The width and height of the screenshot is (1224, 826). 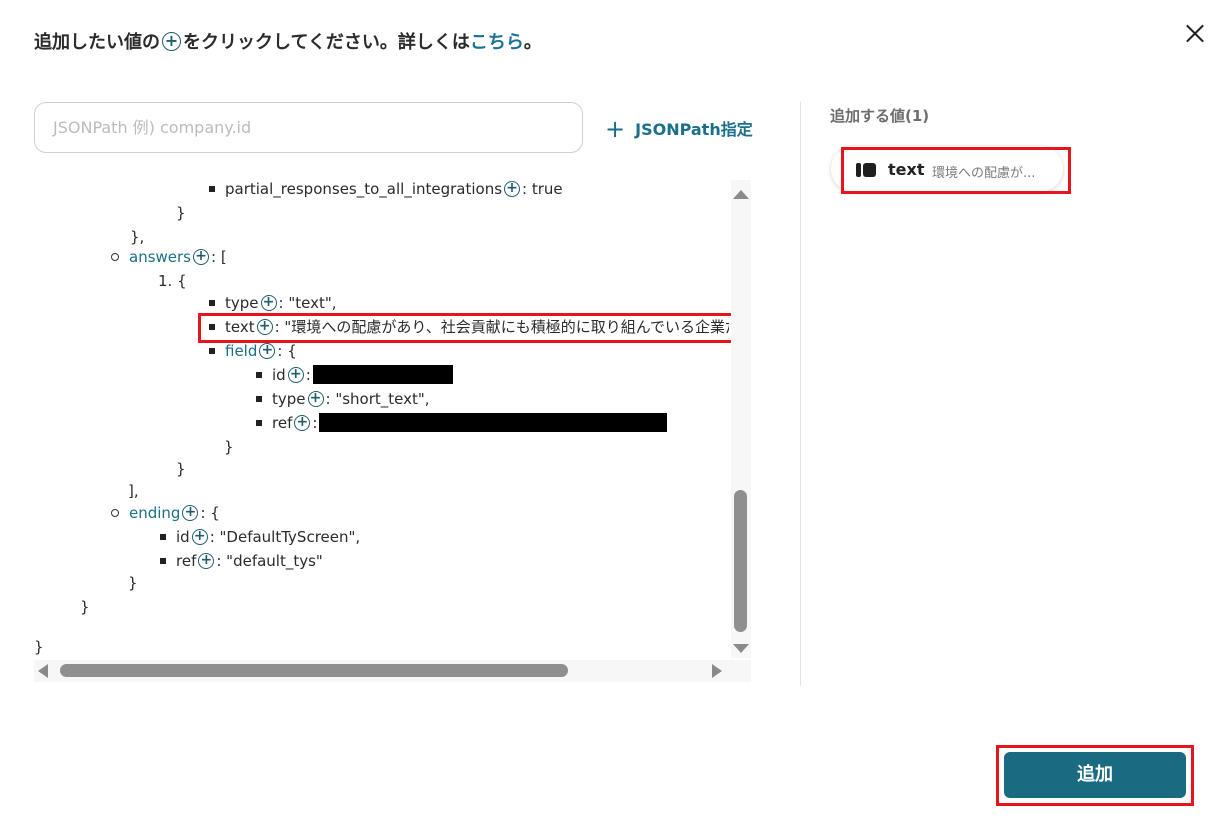 What do you see at coordinates (137, 237) in the screenshot?
I see `tree-line: },` at bounding box center [137, 237].